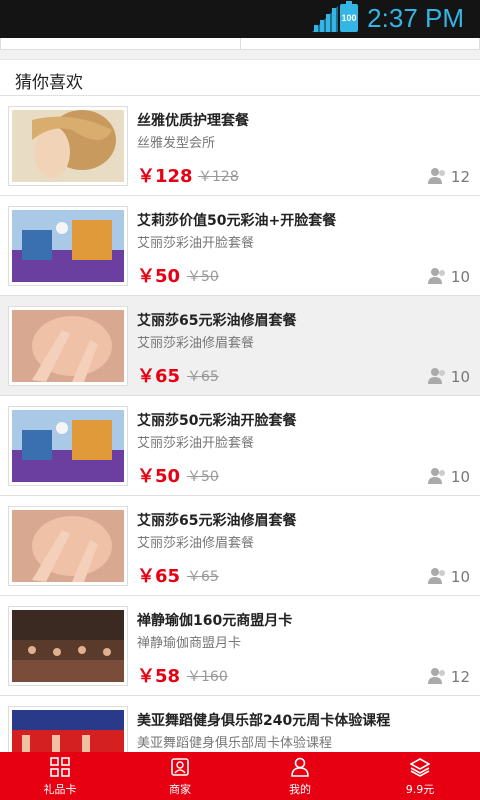 Image resolution: width=480 pixels, height=800 pixels. I want to click on deal-price: ￥58, so click(159, 676).